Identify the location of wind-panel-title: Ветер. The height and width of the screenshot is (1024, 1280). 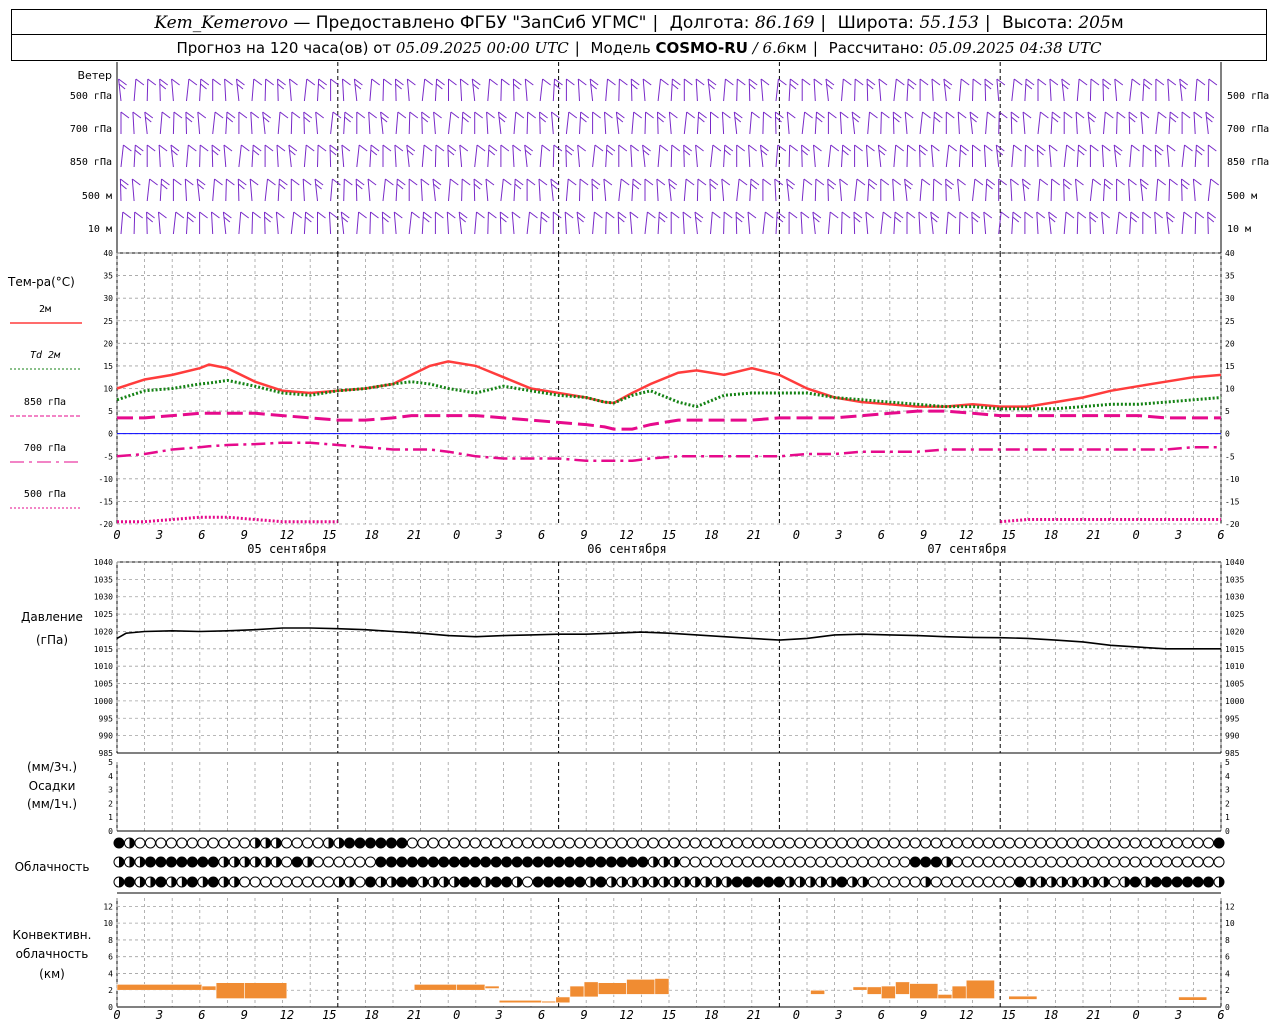
(95, 75).